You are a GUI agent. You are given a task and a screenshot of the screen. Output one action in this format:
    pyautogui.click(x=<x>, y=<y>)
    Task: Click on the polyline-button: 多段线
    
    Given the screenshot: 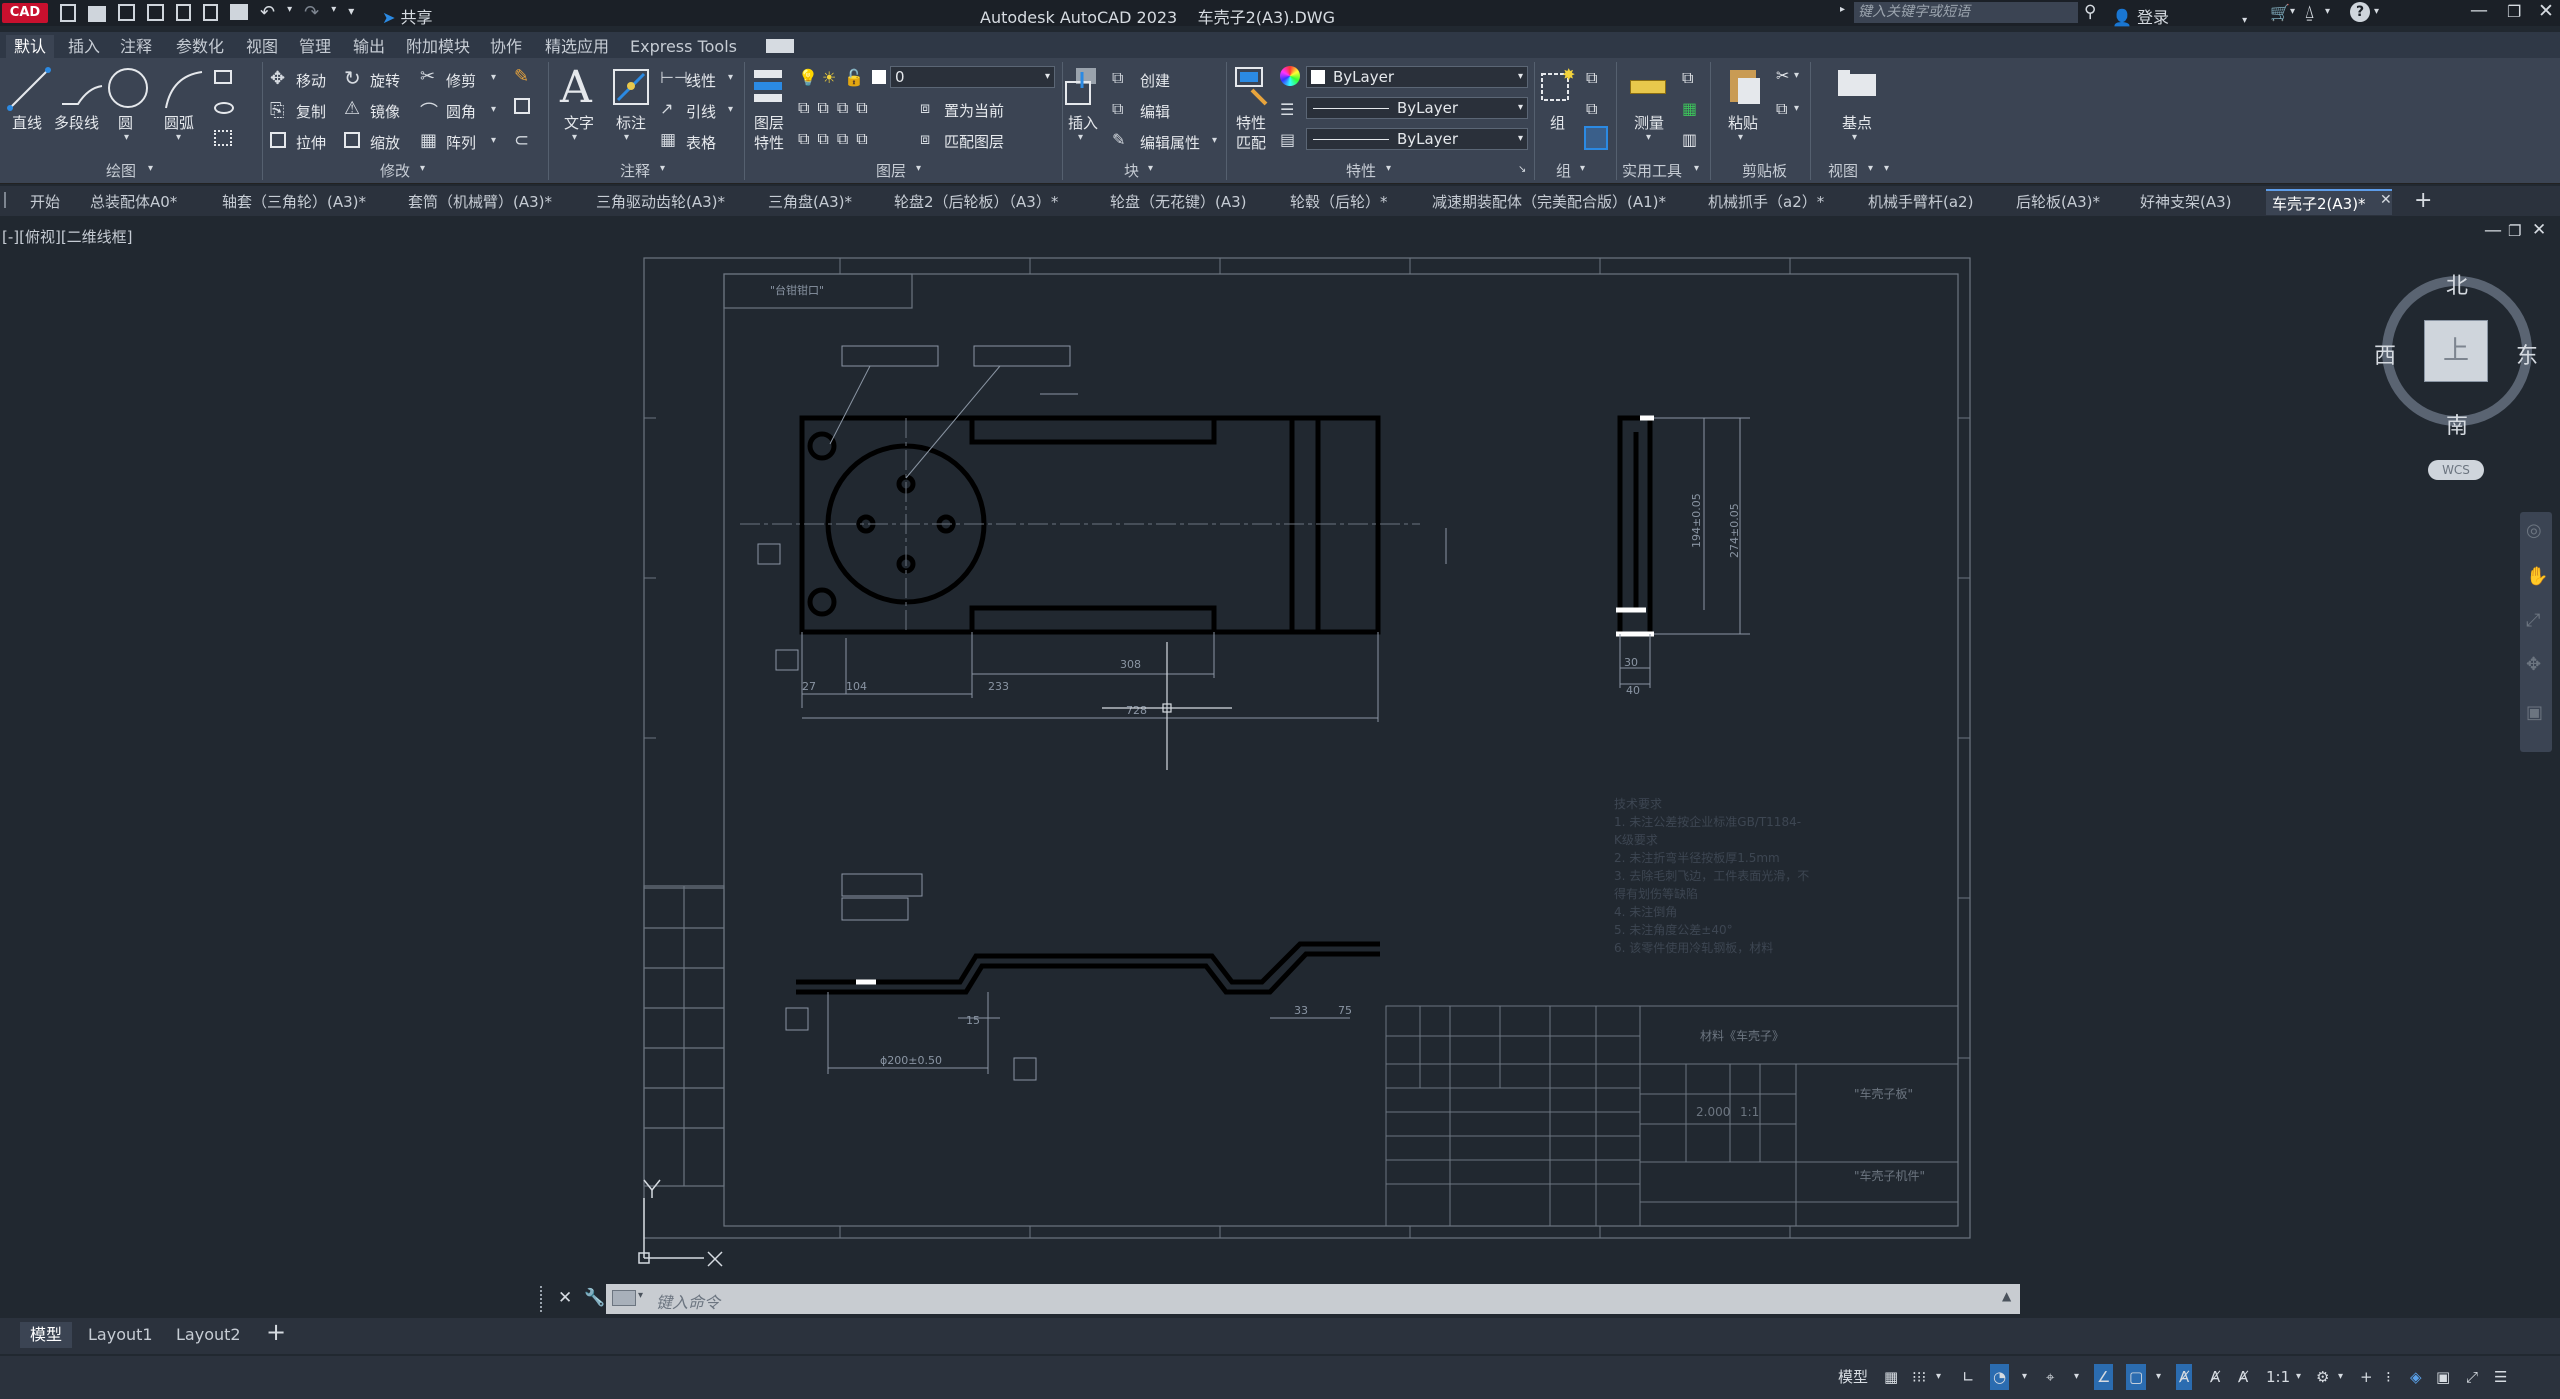 What is the action you would take?
    pyautogui.click(x=76, y=122)
    